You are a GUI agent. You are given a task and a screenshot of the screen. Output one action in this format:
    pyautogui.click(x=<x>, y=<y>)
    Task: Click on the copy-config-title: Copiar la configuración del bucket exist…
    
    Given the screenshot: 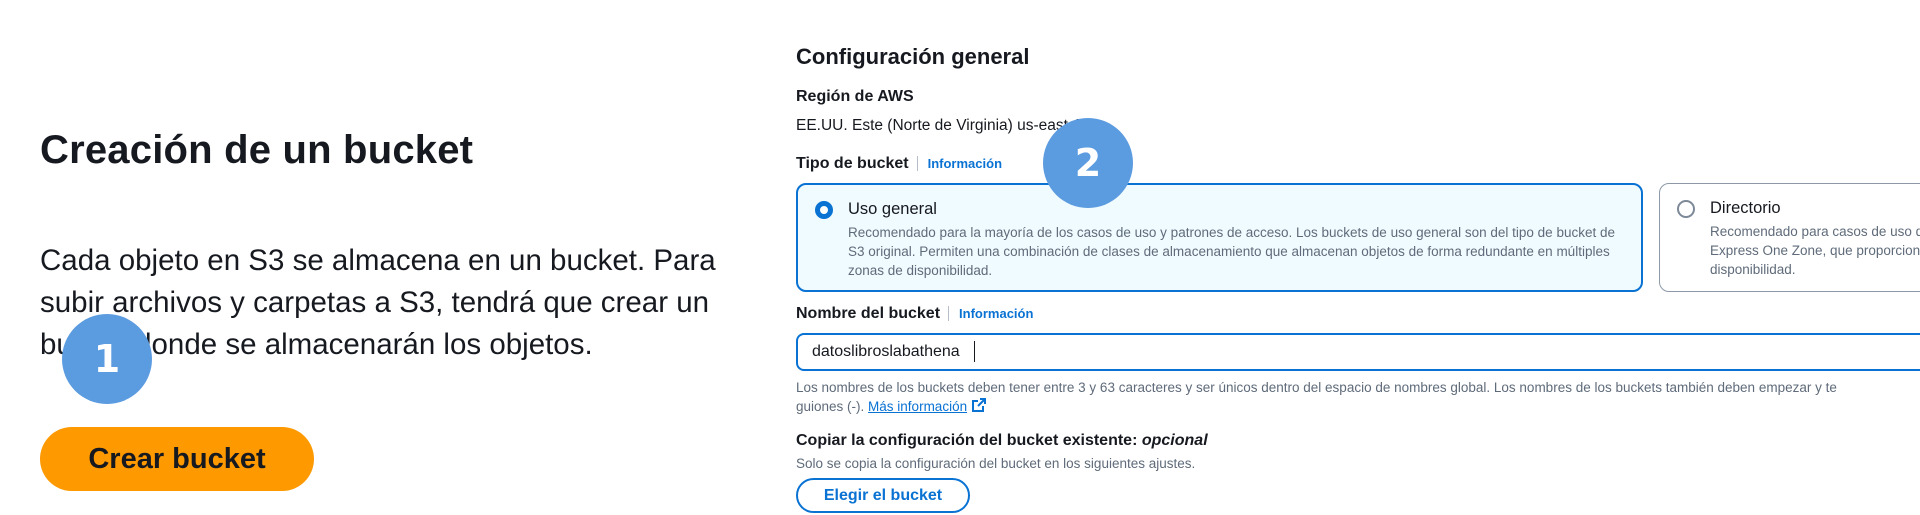 What is the action you would take?
    pyautogui.click(x=1002, y=441)
    